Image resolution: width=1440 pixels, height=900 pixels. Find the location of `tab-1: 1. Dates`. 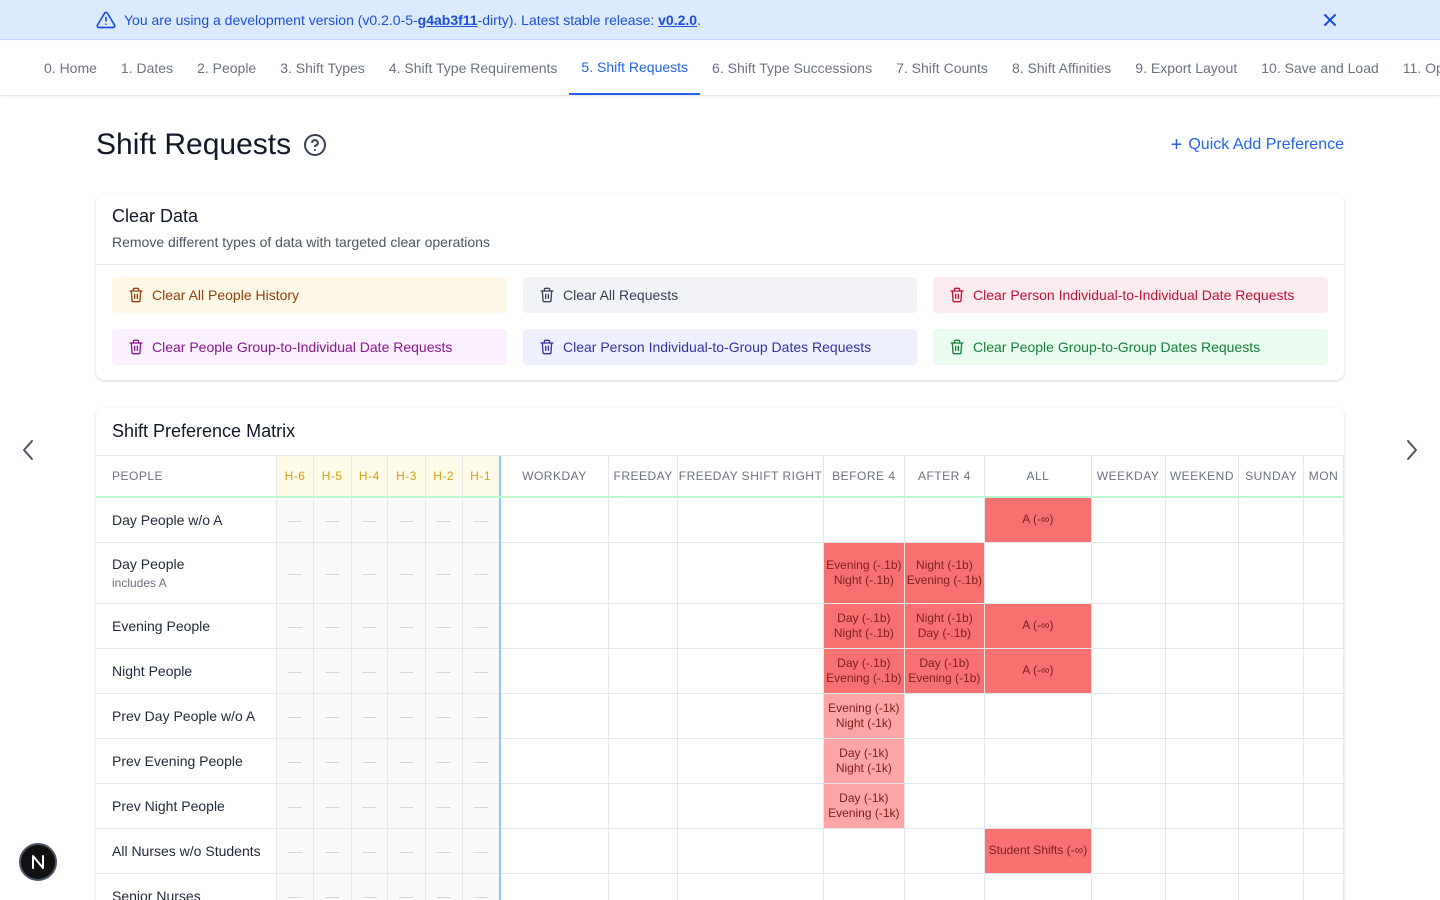

tab-1: 1. Dates is located at coordinates (147, 68).